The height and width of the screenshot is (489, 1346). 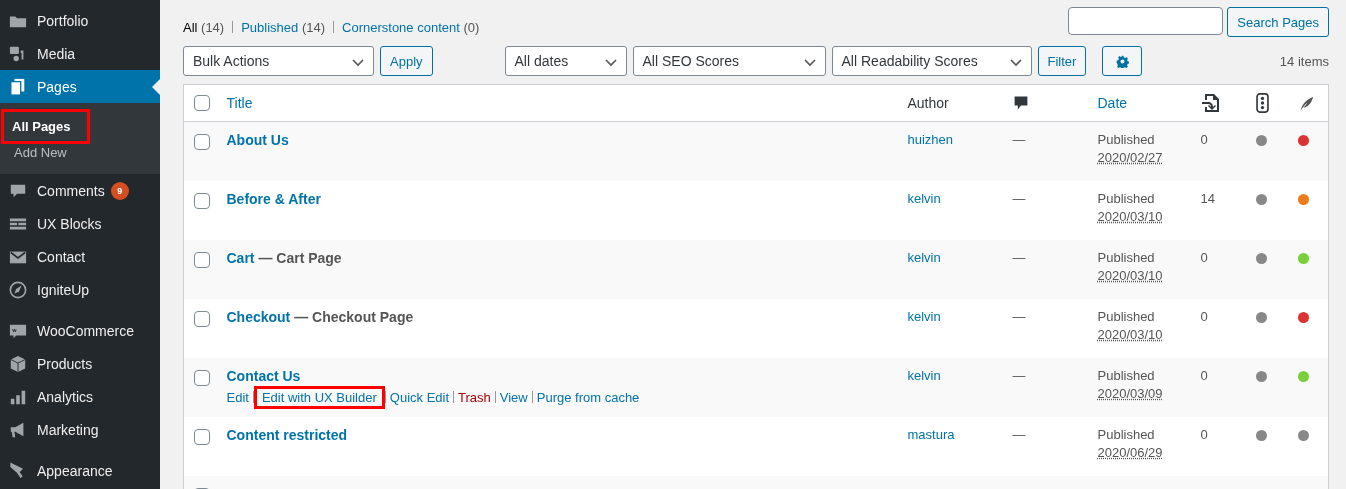 What do you see at coordinates (237, 397) in the screenshot?
I see `row-action-link: Edit` at bounding box center [237, 397].